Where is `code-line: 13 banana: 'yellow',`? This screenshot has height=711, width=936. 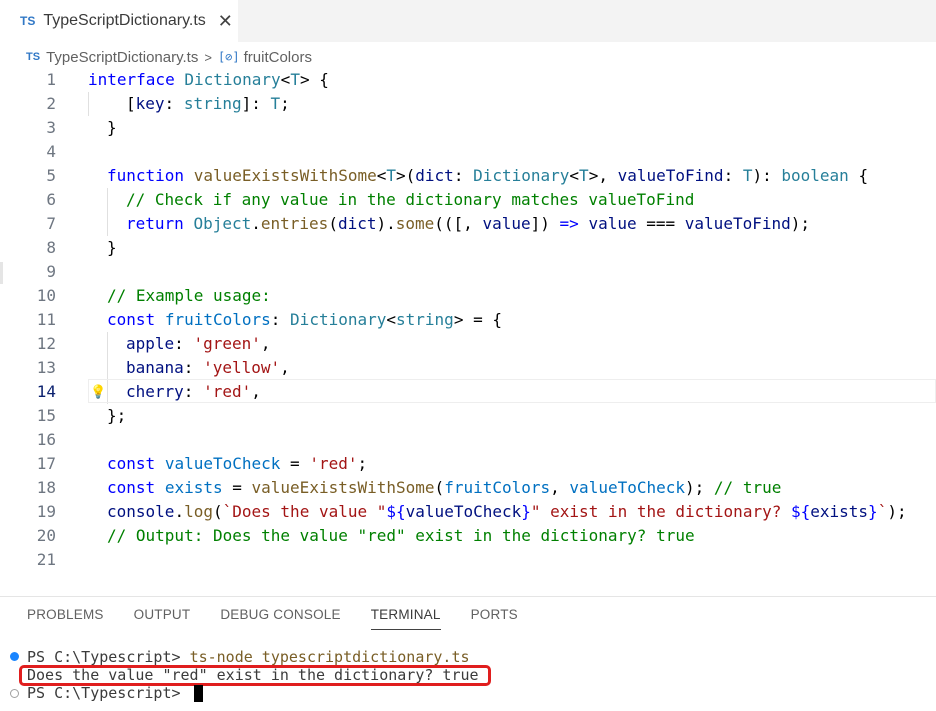 code-line: 13 banana: 'yellow', is located at coordinates (468, 368).